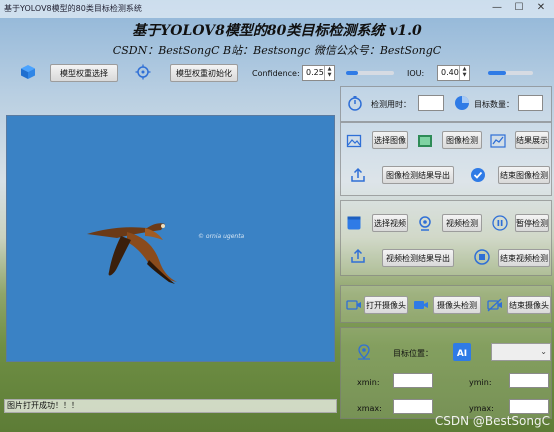 The width and height of the screenshot is (554, 432). What do you see at coordinates (521, 352) in the screenshot?
I see `target-select: ⌄` at bounding box center [521, 352].